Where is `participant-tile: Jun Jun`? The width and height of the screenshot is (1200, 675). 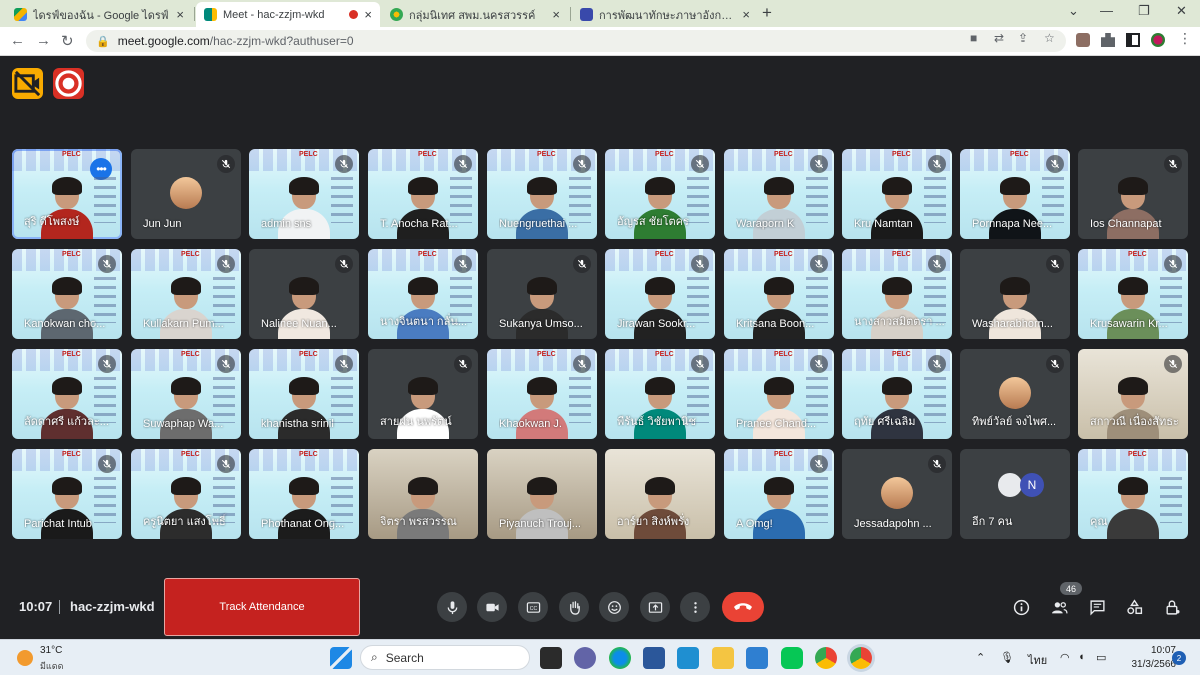
participant-tile: Jun Jun is located at coordinates (186, 194).